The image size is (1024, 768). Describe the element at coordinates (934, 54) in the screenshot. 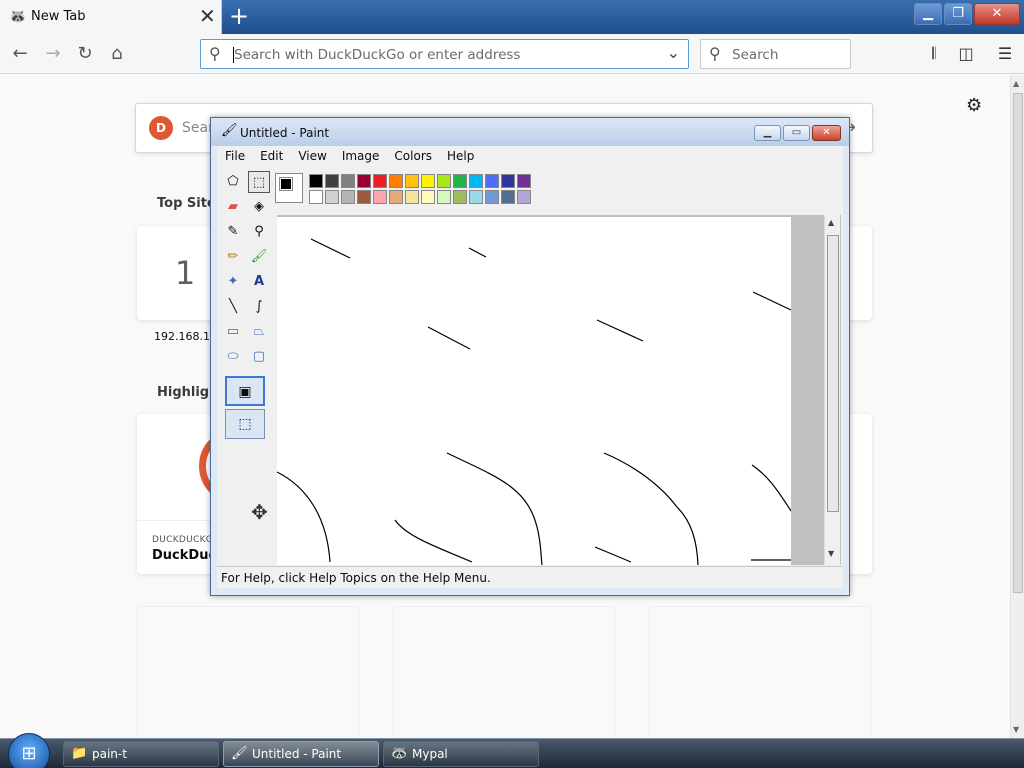

I see `library-icon: 𝄃` at that location.